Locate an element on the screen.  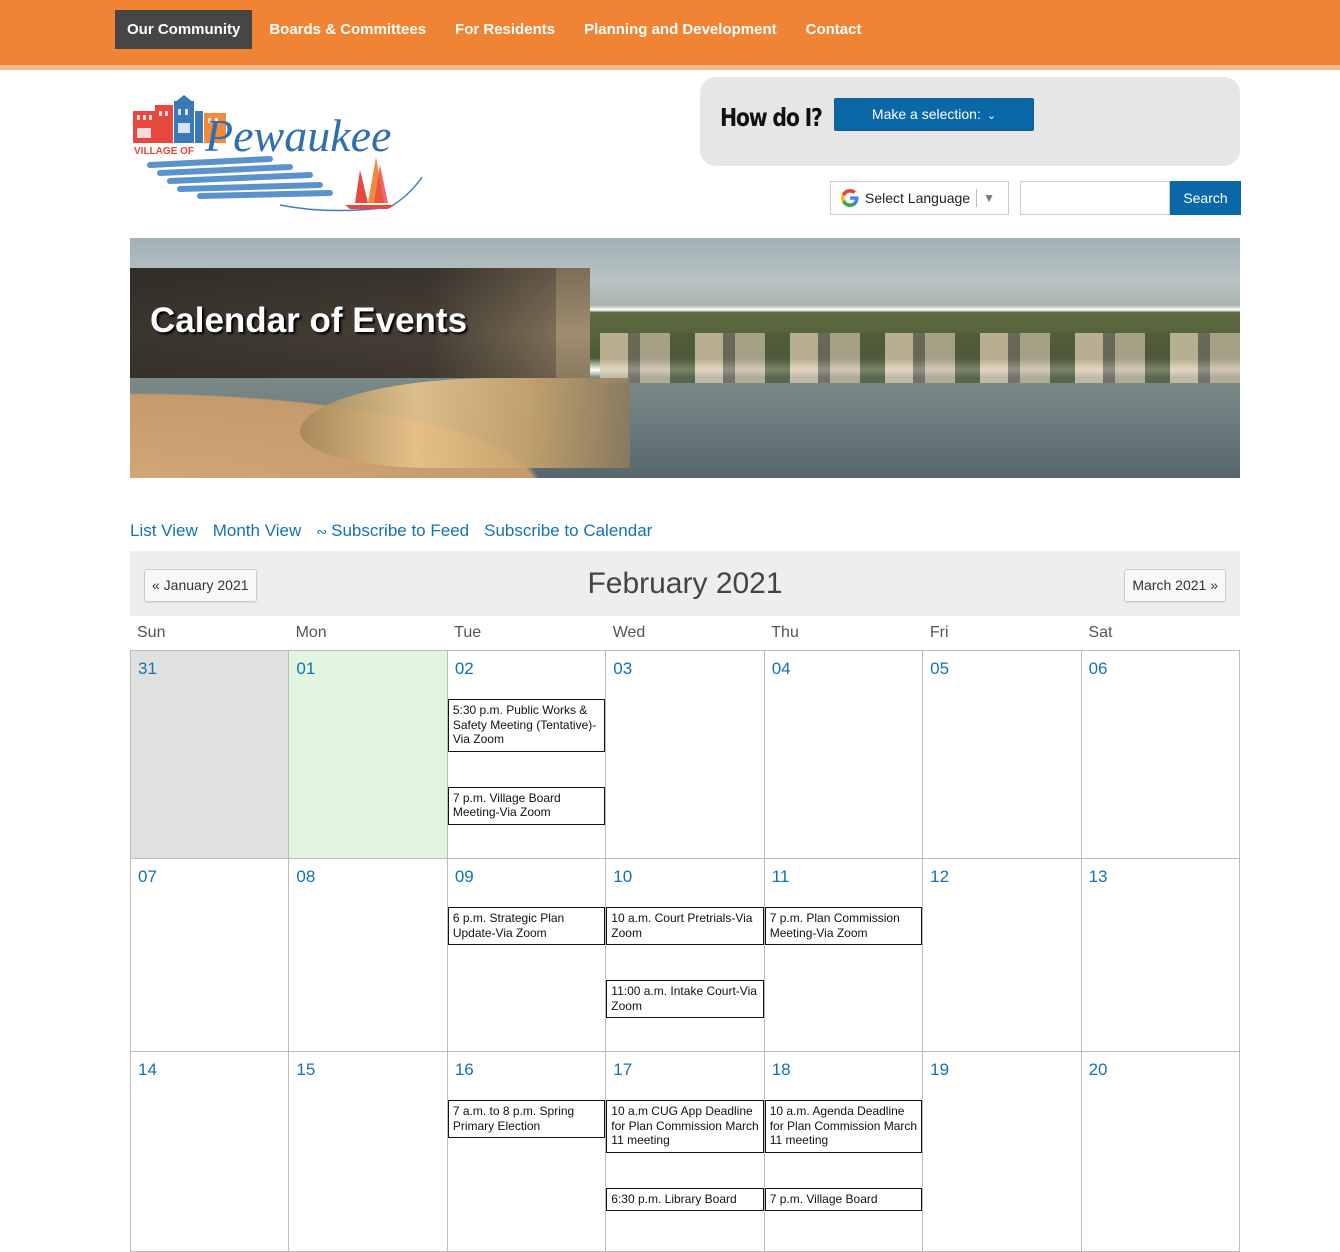
day-number-link: 11 is located at coordinates (781, 877).